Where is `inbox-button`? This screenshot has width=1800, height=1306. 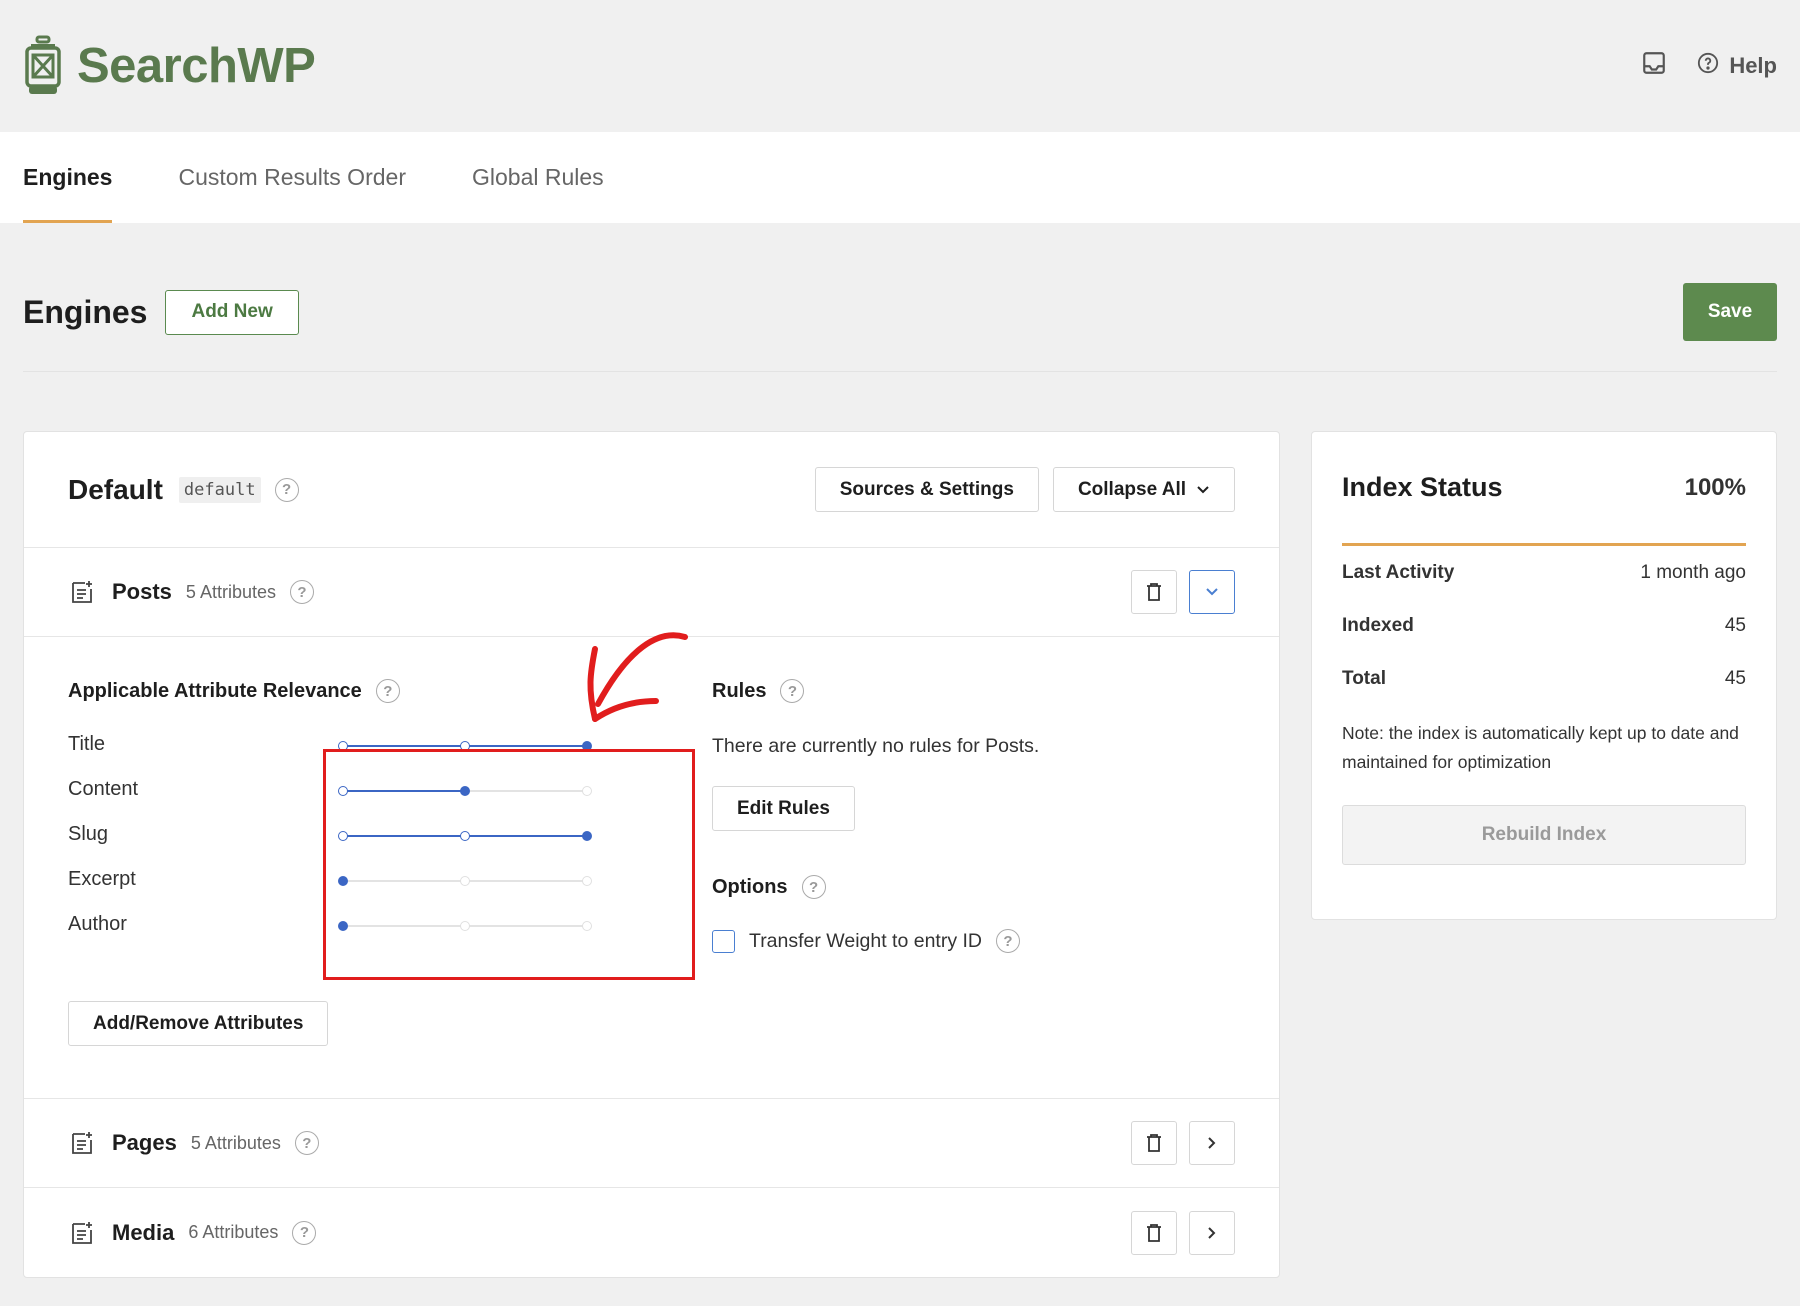 inbox-button is located at coordinates (1654, 66).